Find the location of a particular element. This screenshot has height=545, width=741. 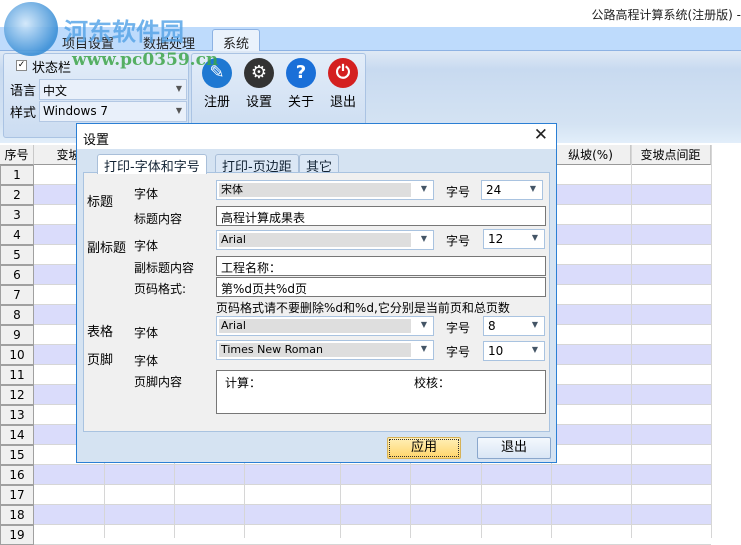

about-button: ? 关于 is located at coordinates (301, 84).